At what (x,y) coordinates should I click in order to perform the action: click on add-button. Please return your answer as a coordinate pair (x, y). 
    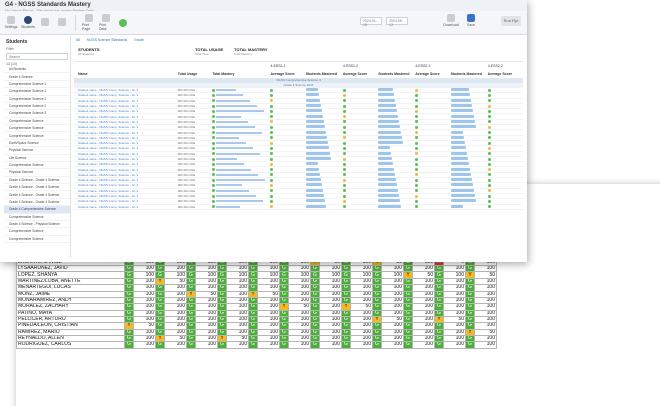
    Looking at the image, I should click on (123, 22).